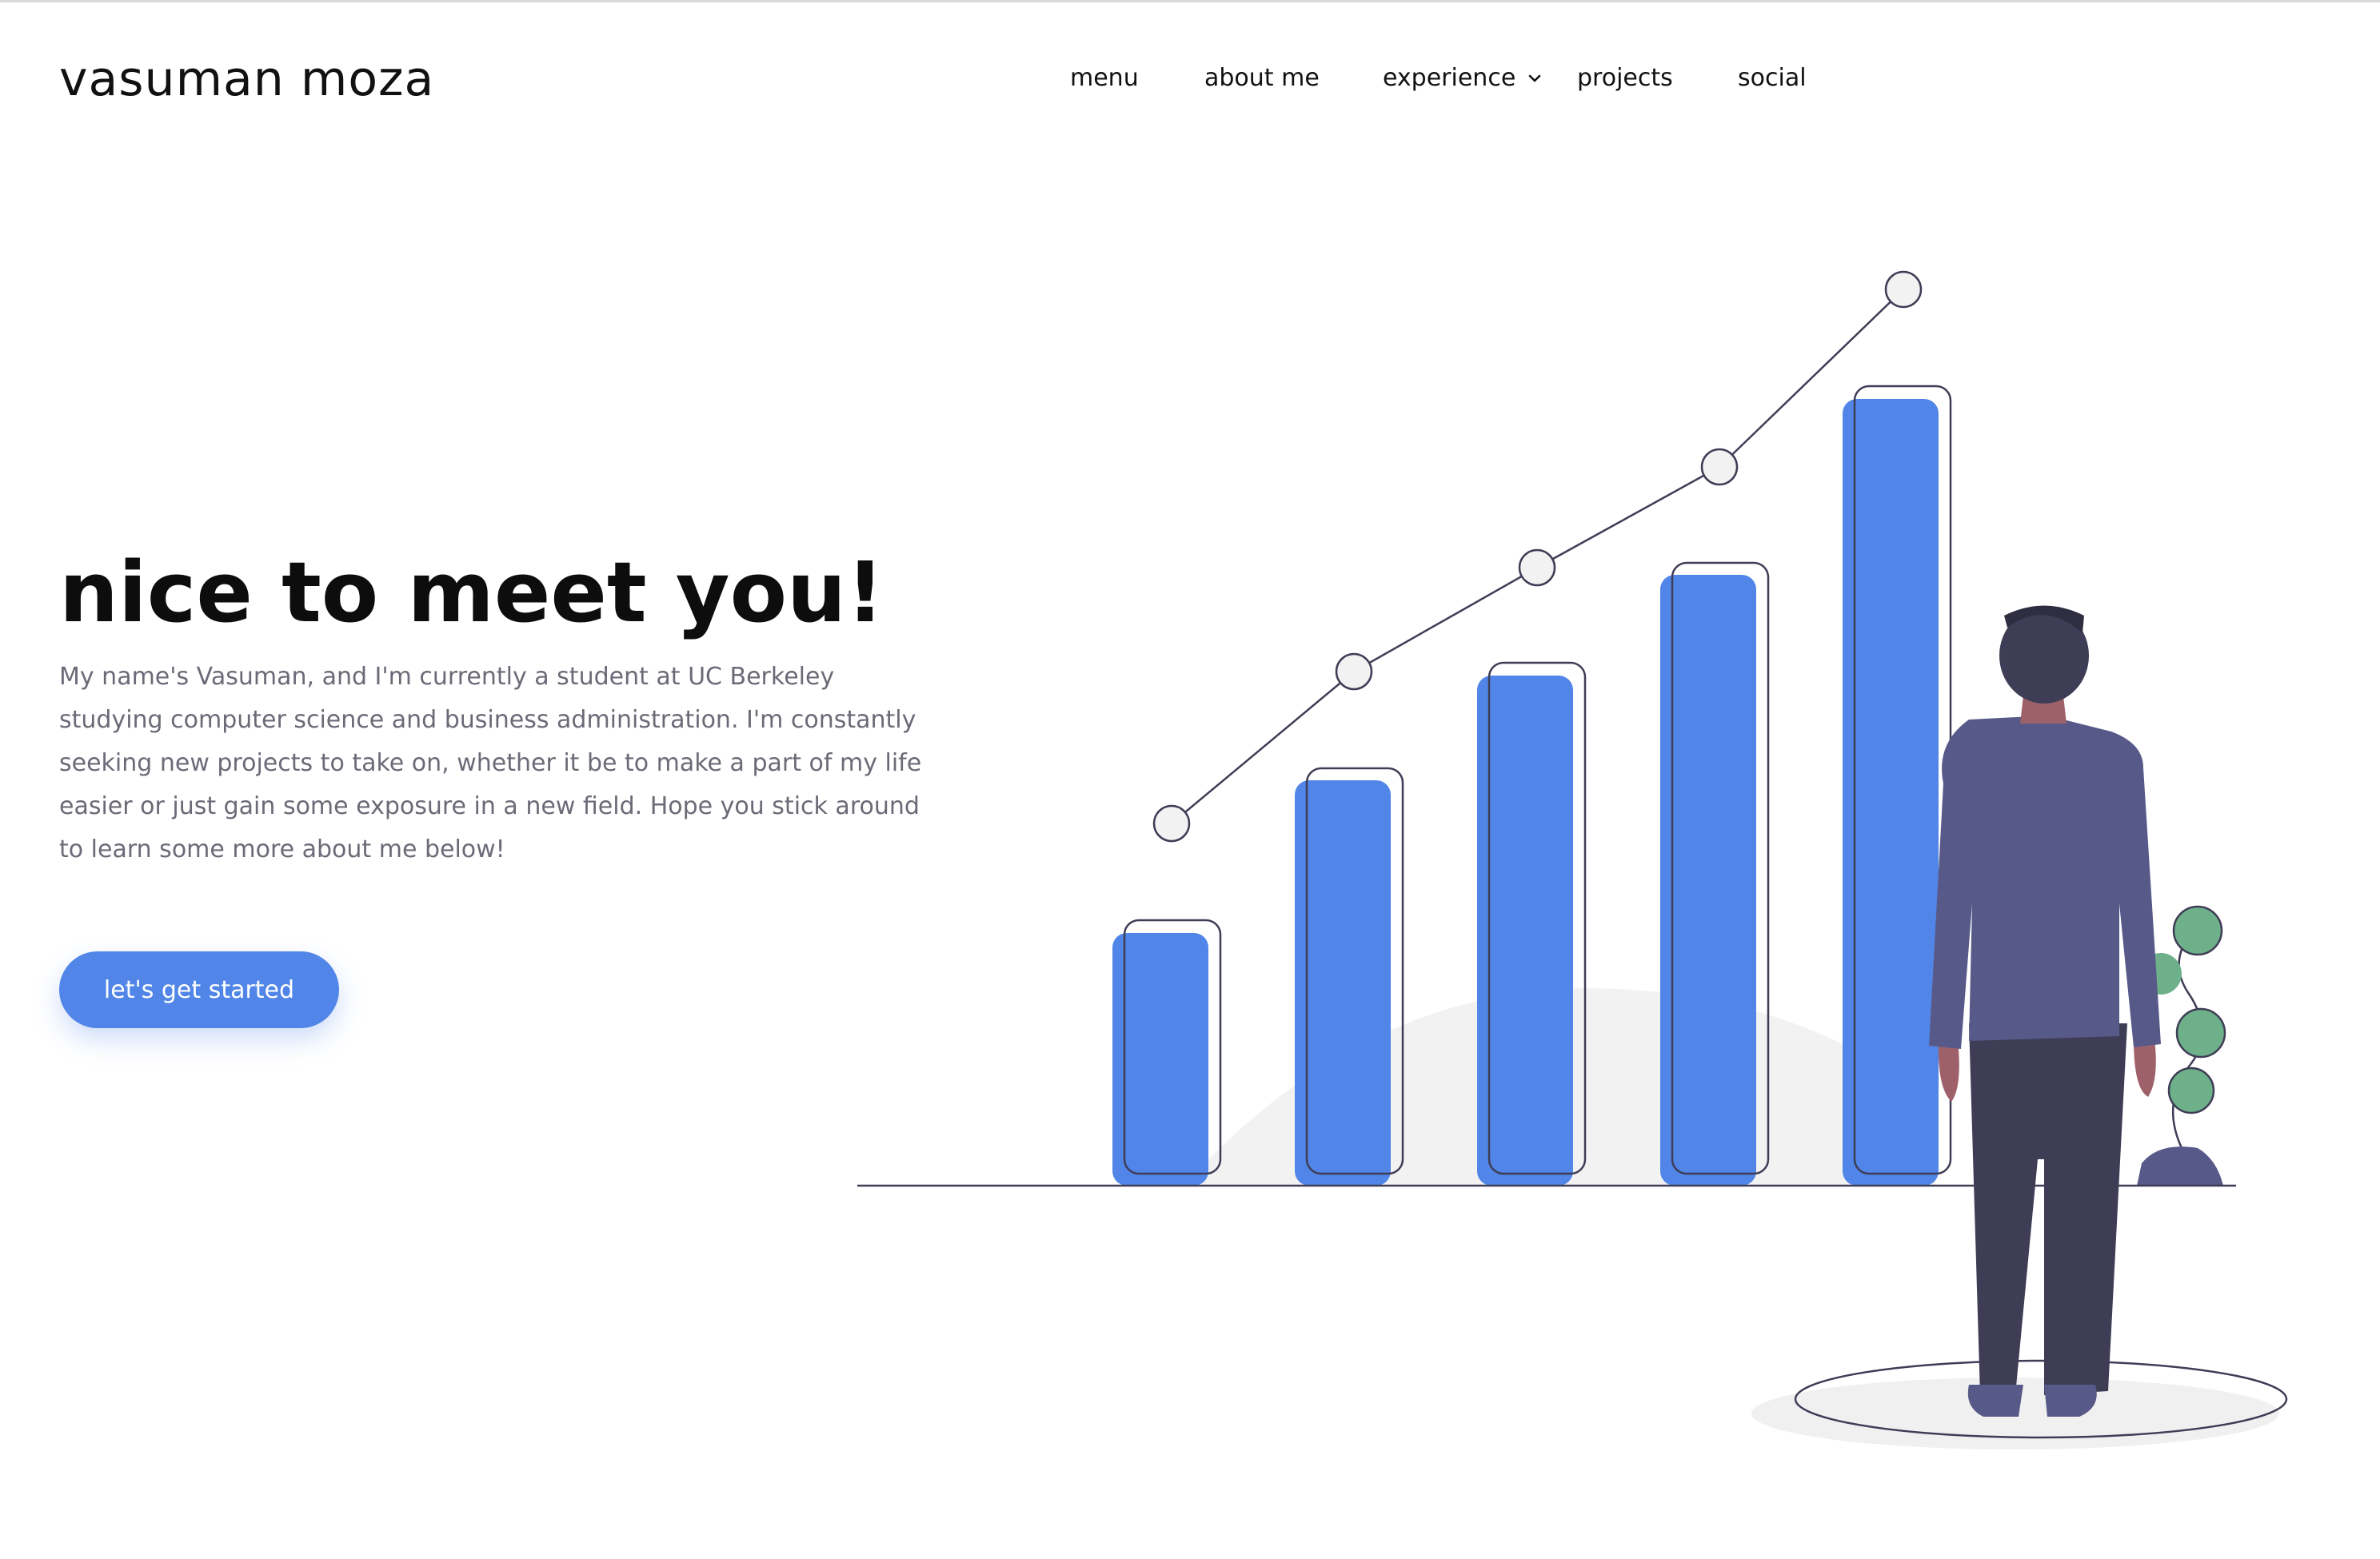  What do you see at coordinates (2015, 1413) in the screenshot?
I see `floor-shadow` at bounding box center [2015, 1413].